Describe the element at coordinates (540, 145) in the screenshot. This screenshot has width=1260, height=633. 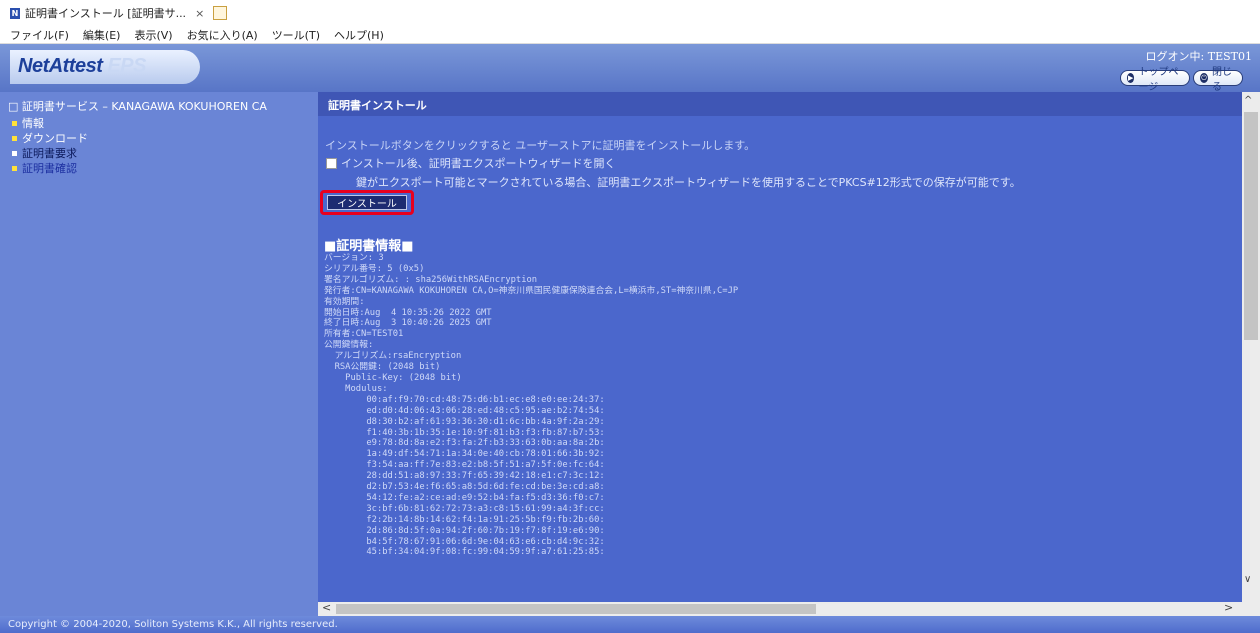
I see `install-info-text: インストールボタンをクリックすると ユーザーストアに証明書をインストールします。` at that location.